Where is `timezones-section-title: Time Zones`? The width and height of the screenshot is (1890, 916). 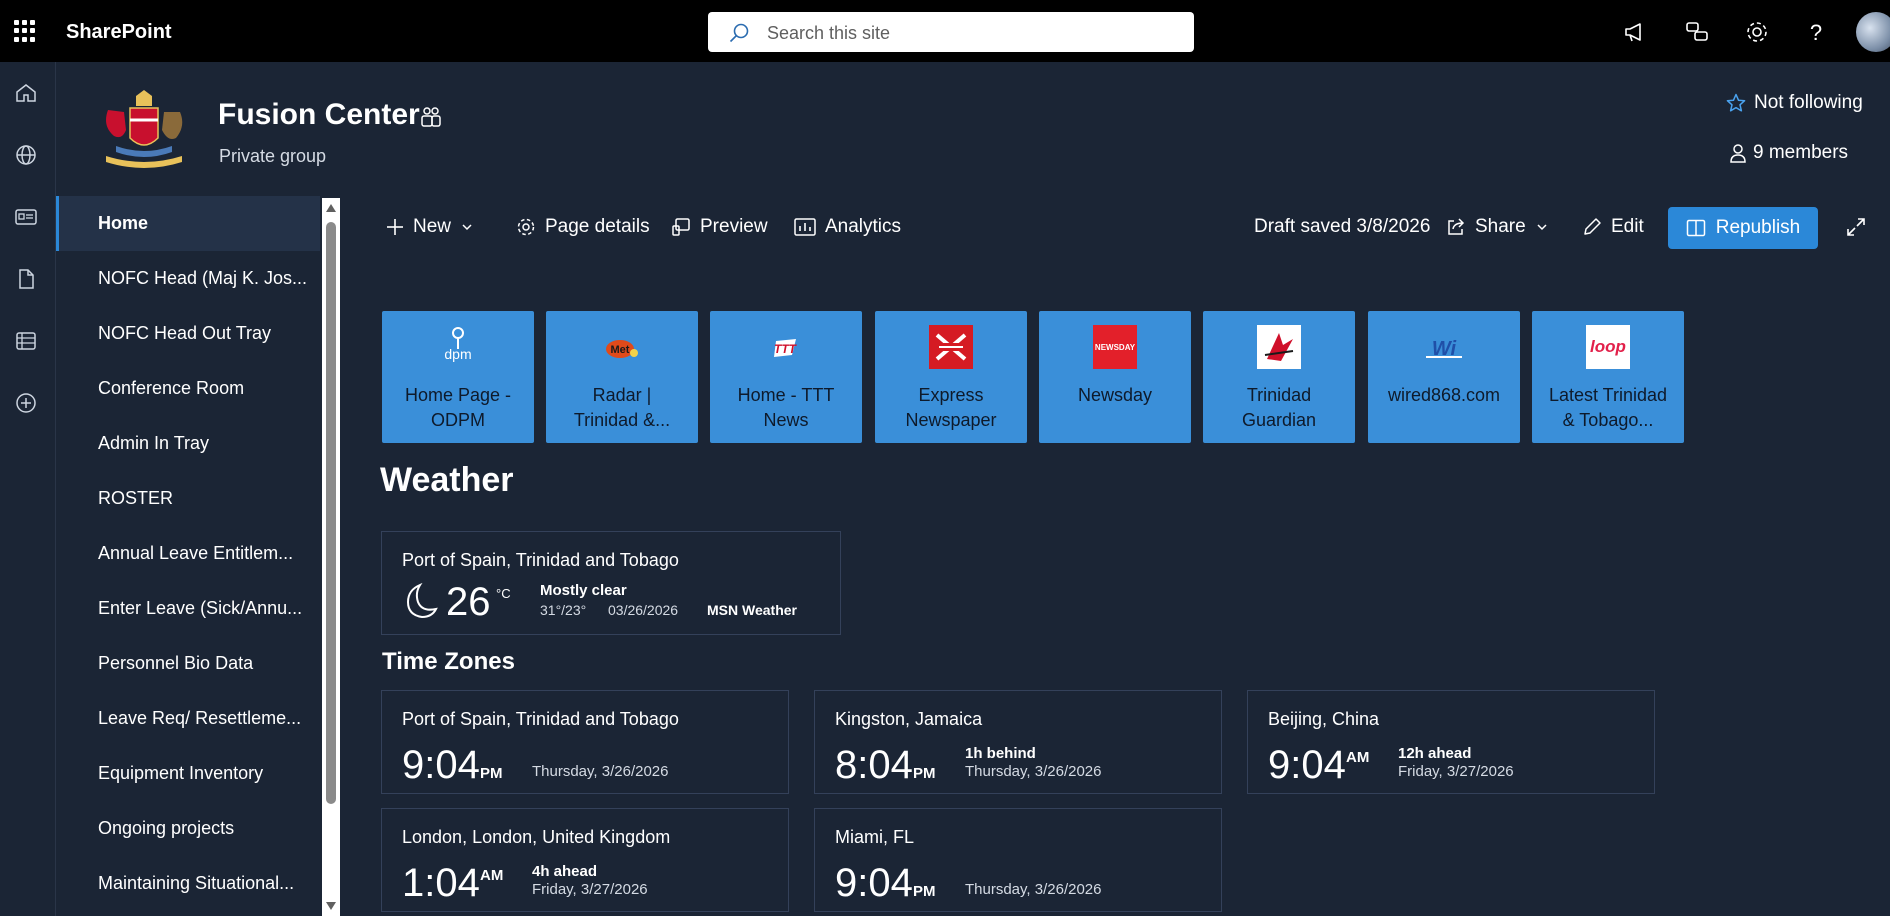 timezones-section-title: Time Zones is located at coordinates (448, 661).